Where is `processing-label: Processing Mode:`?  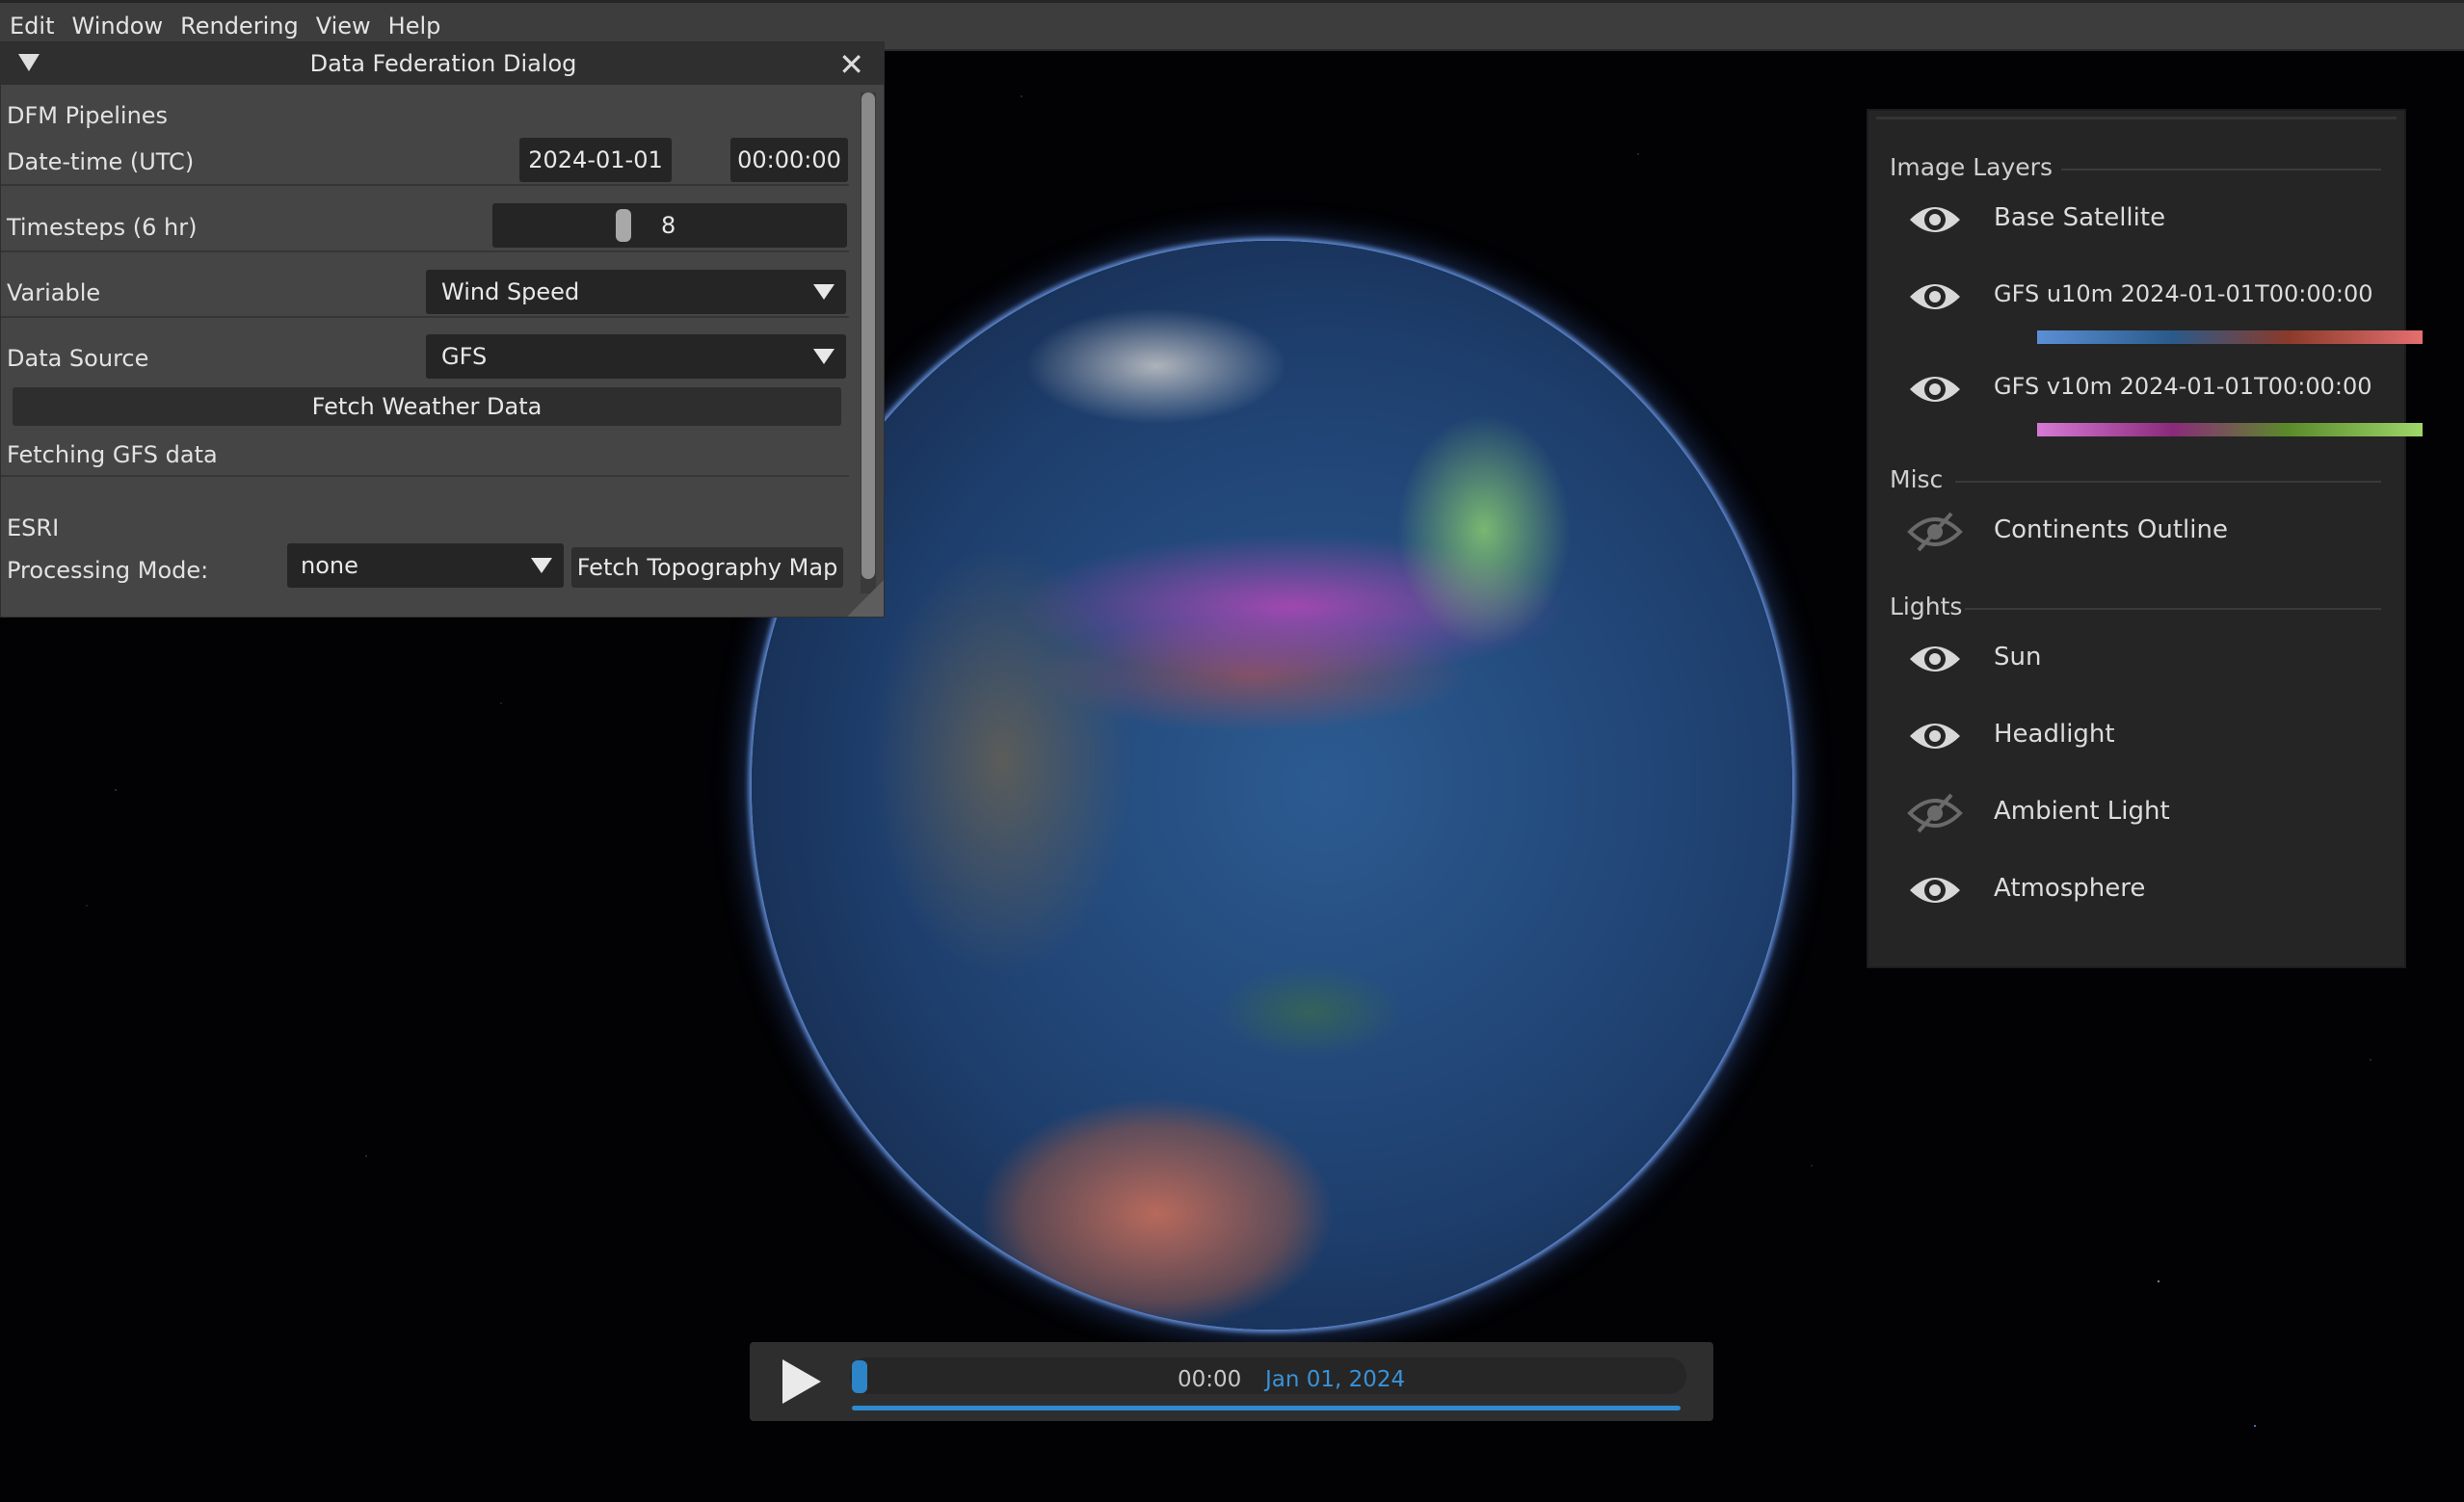
processing-label: Processing Mode: is located at coordinates (108, 570).